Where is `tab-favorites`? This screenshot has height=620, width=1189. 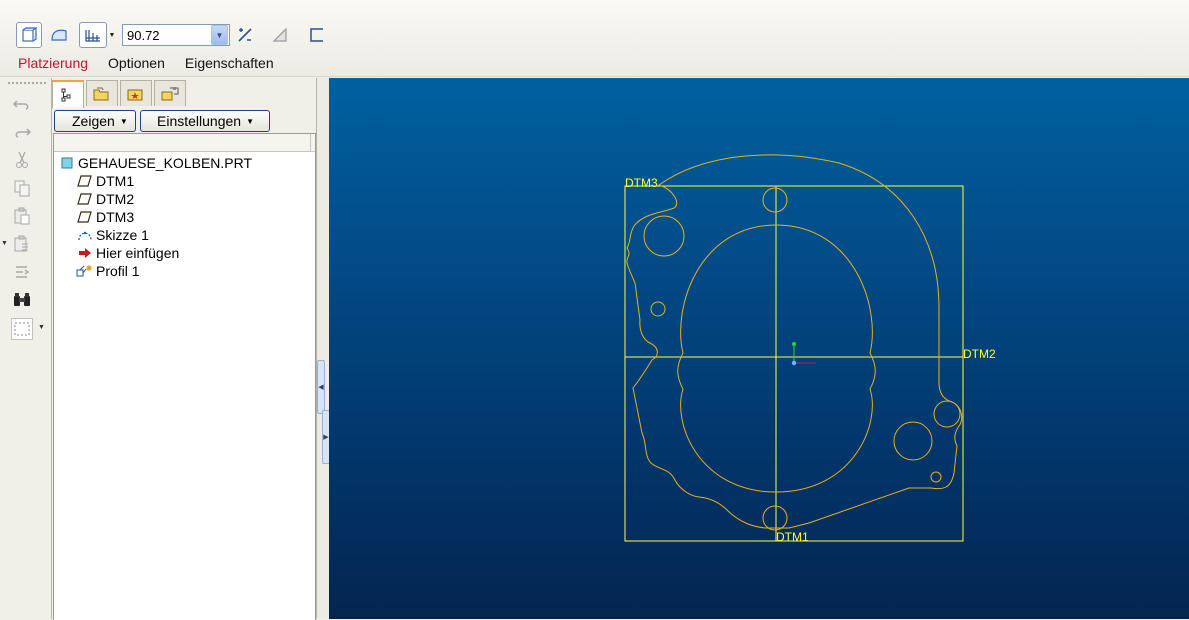 tab-favorites is located at coordinates (136, 93).